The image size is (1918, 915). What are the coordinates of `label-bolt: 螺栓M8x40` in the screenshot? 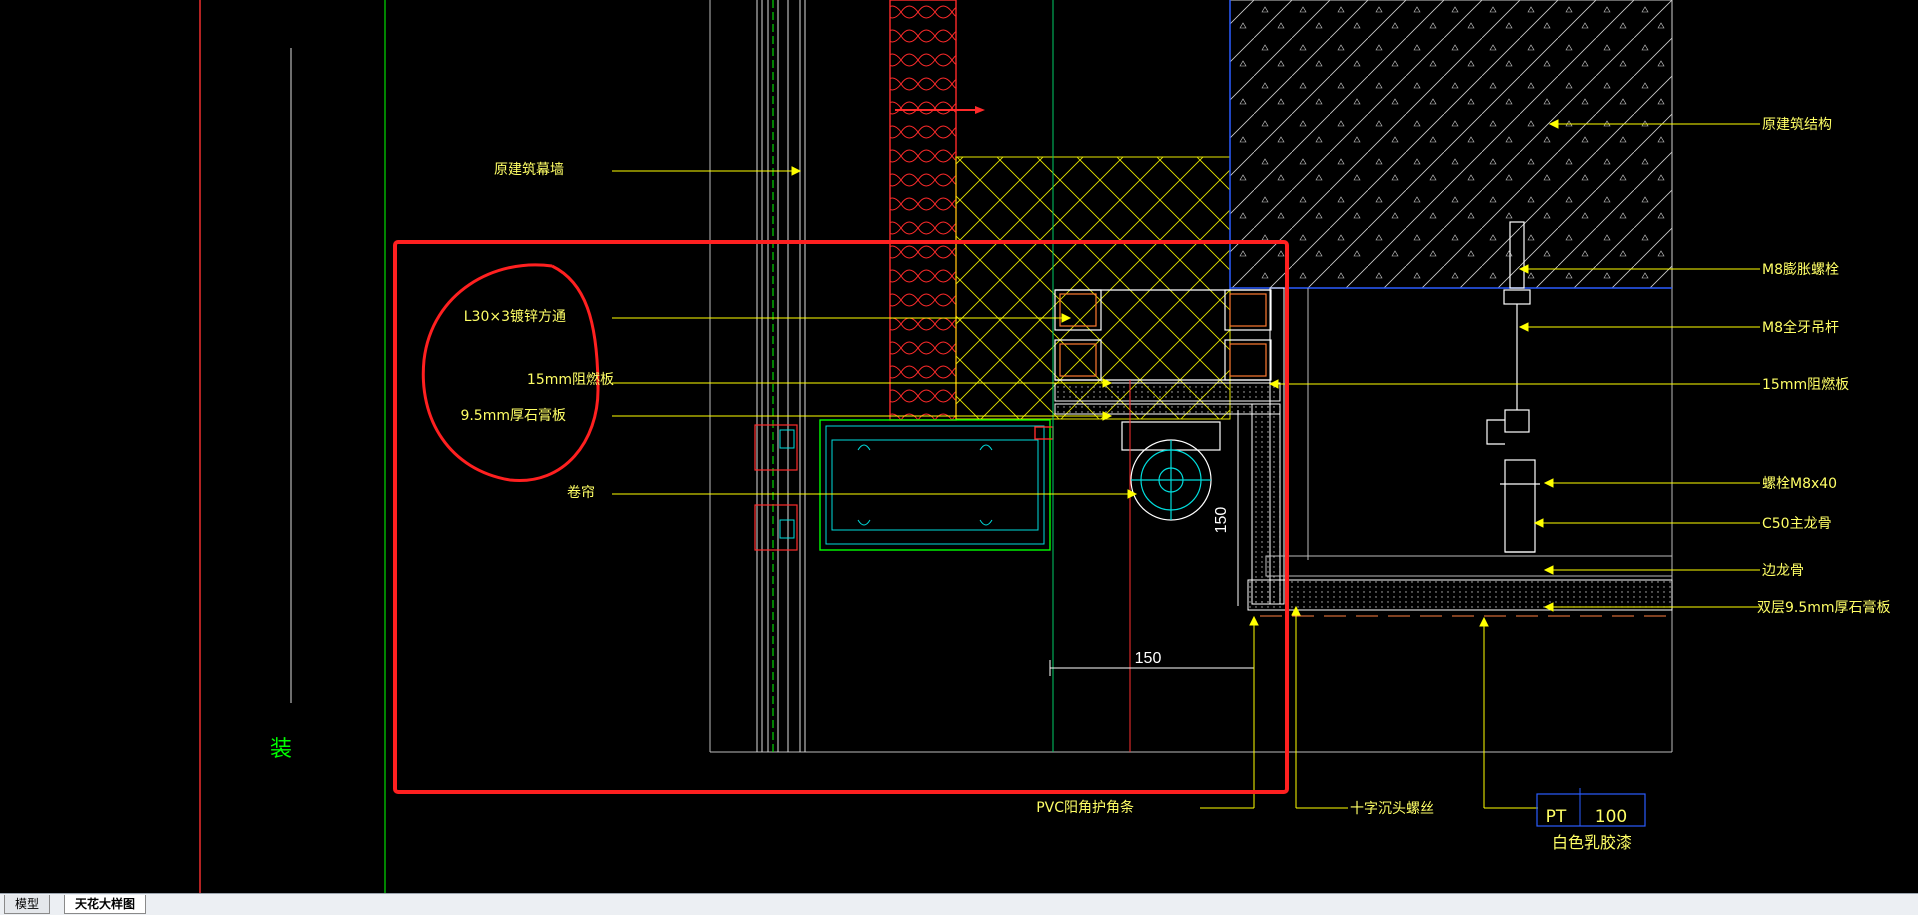 It's located at (1799, 484).